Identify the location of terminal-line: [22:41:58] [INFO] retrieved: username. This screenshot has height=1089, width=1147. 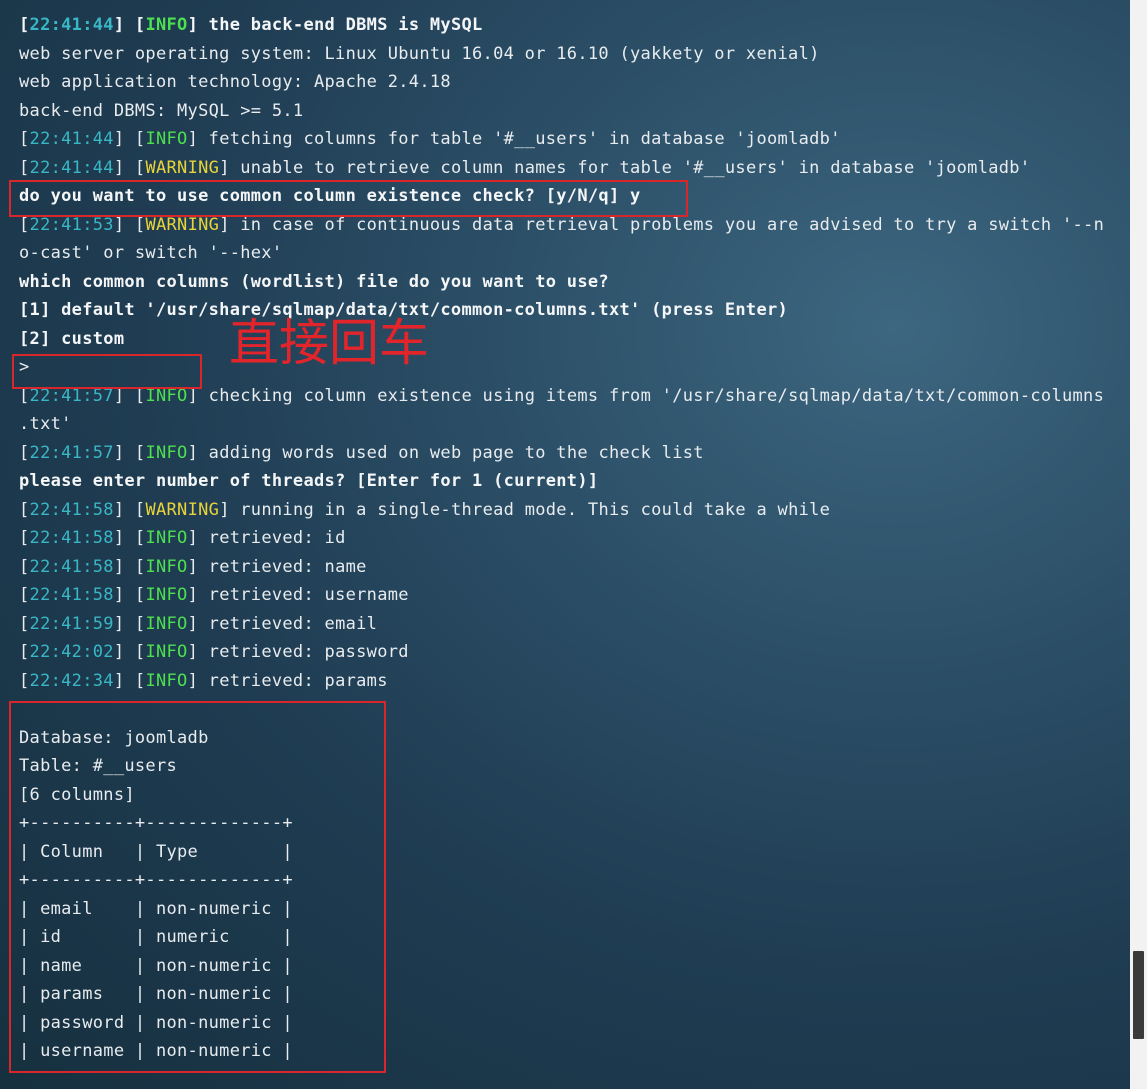
(214, 595).